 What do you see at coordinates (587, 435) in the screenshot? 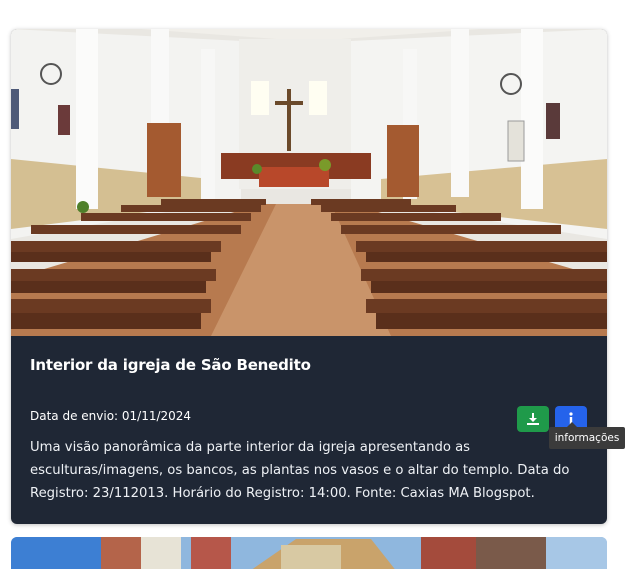
I see `info-tooltip: informações` at bounding box center [587, 435].